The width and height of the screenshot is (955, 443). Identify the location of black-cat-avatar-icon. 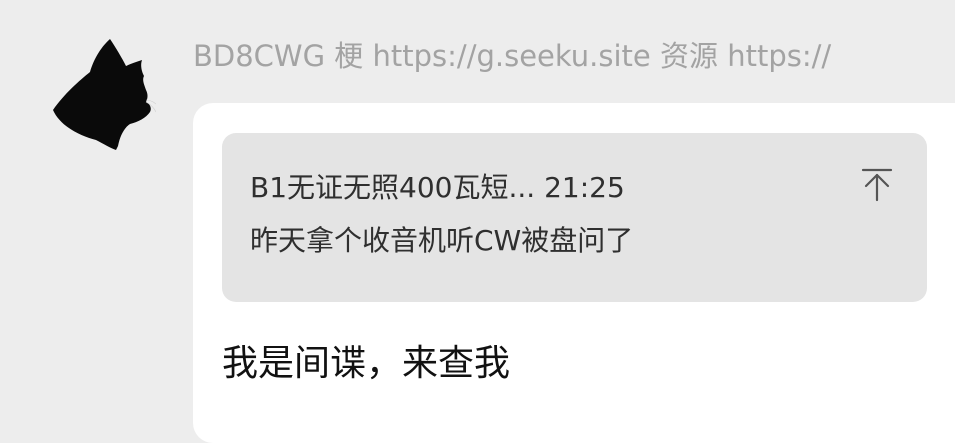
(104, 94).